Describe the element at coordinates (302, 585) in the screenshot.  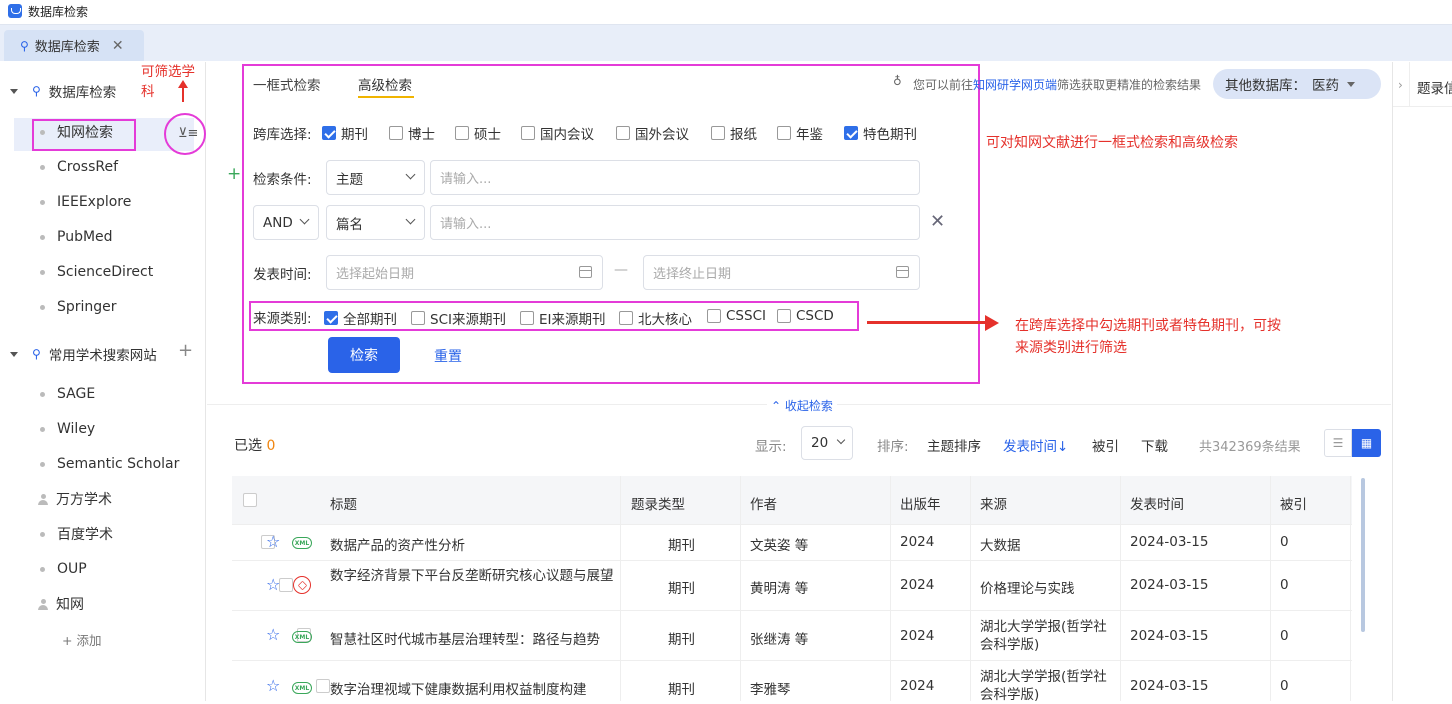
I see `pdf-icon` at that location.